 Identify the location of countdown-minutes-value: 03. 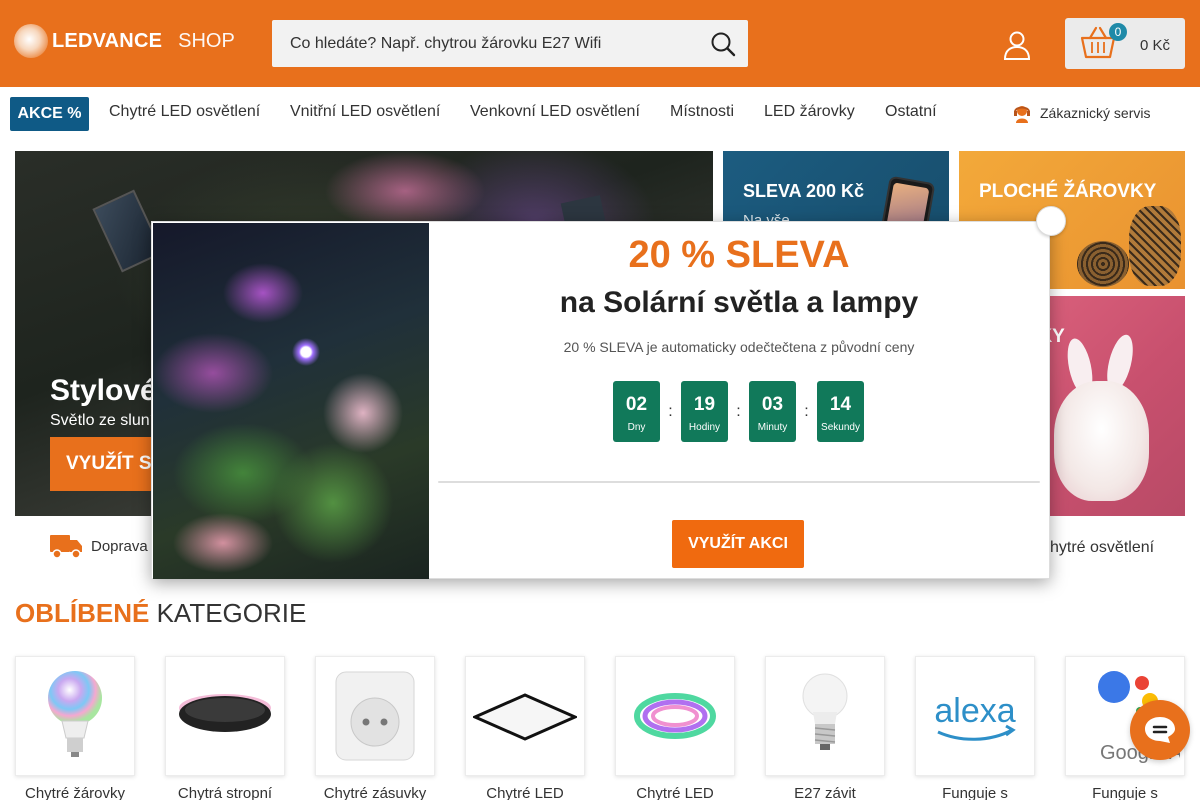
(772, 404).